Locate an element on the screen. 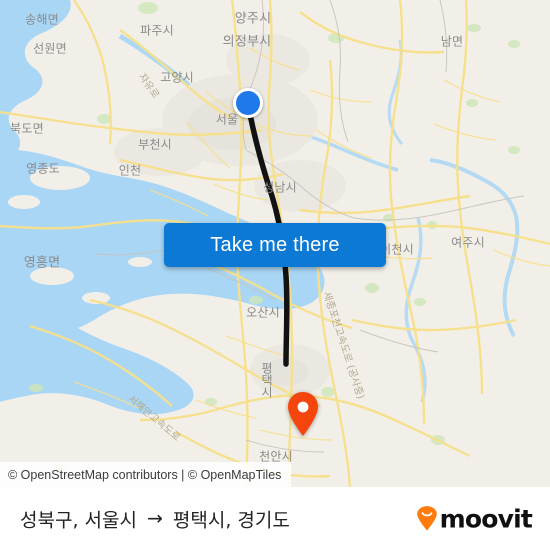  map-label: 영종도 is located at coordinates (43, 168).